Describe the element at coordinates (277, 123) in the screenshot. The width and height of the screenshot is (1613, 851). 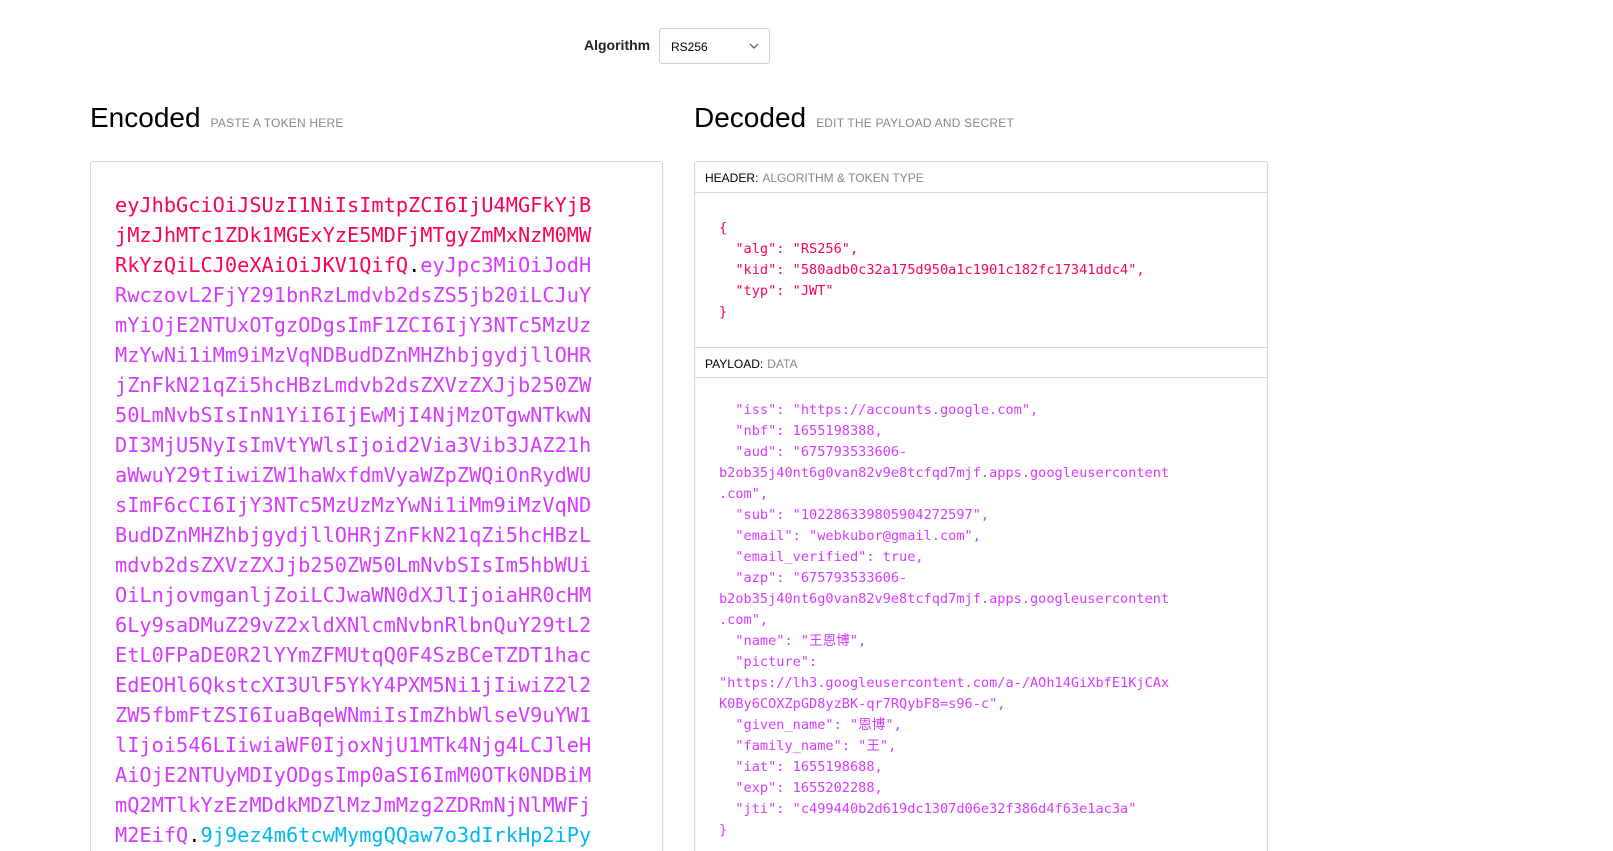
I see `encoded-subtitle: PASTE A TOKEN HERE` at that location.